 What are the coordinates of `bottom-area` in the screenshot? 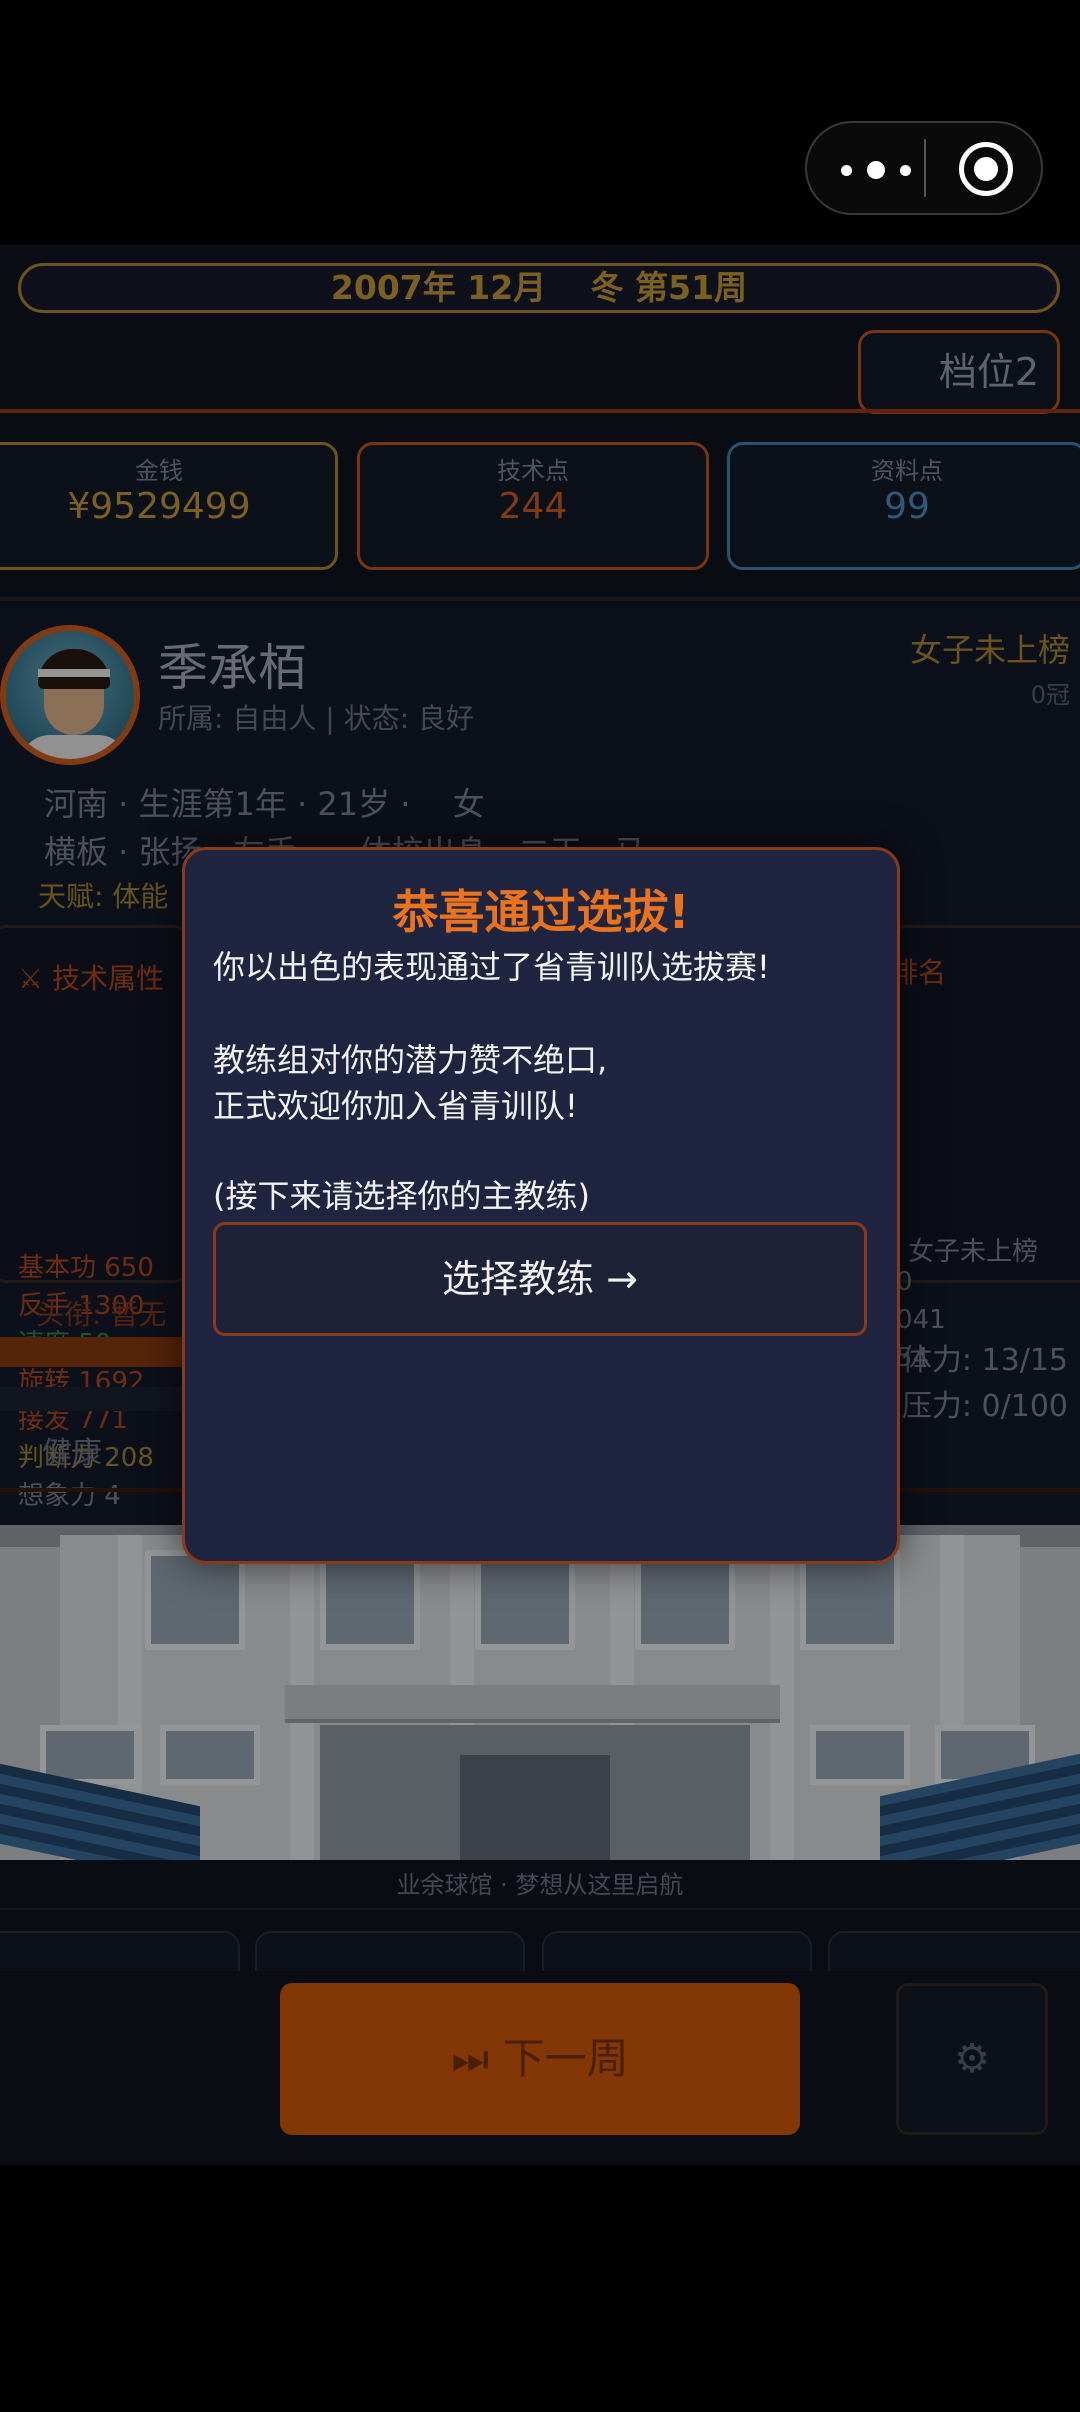 It's located at (540, 2288).